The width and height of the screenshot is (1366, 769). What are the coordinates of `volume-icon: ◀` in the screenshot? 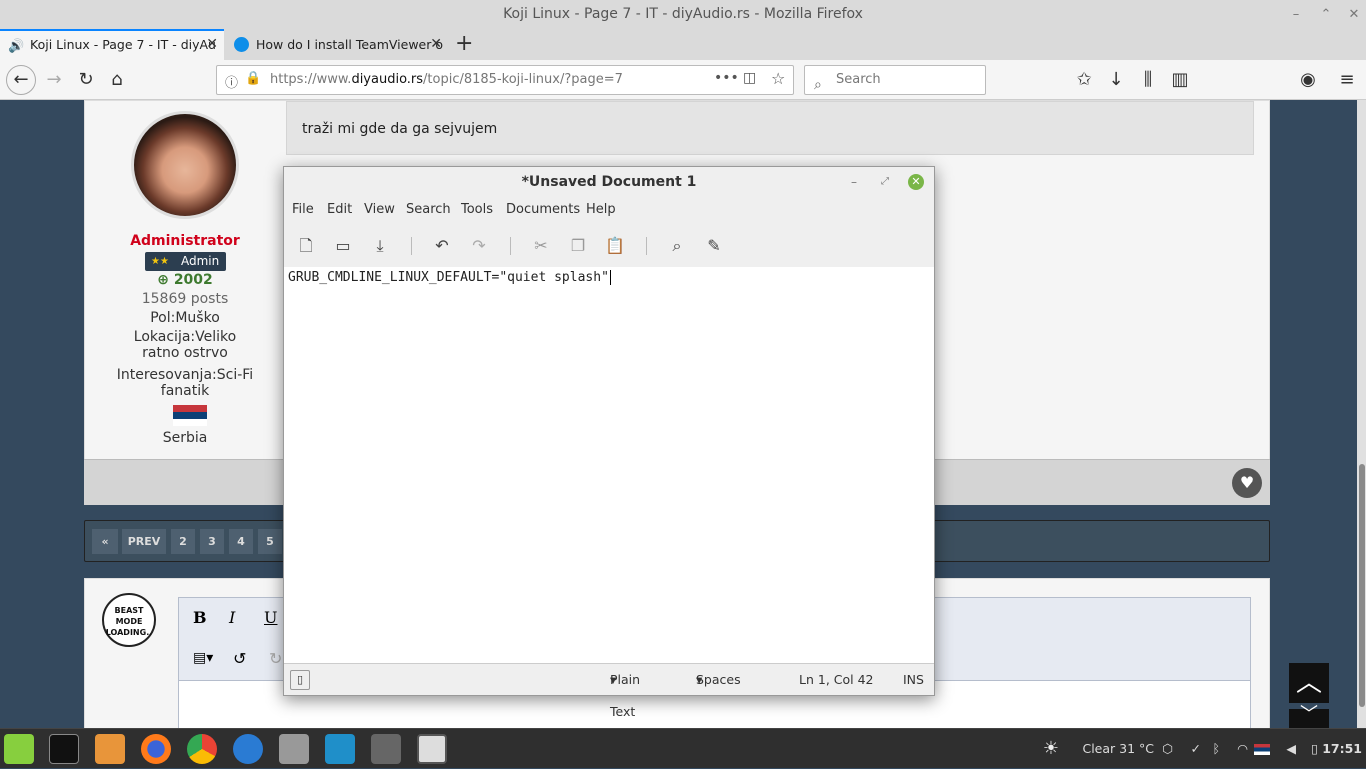 It's located at (1291, 749).